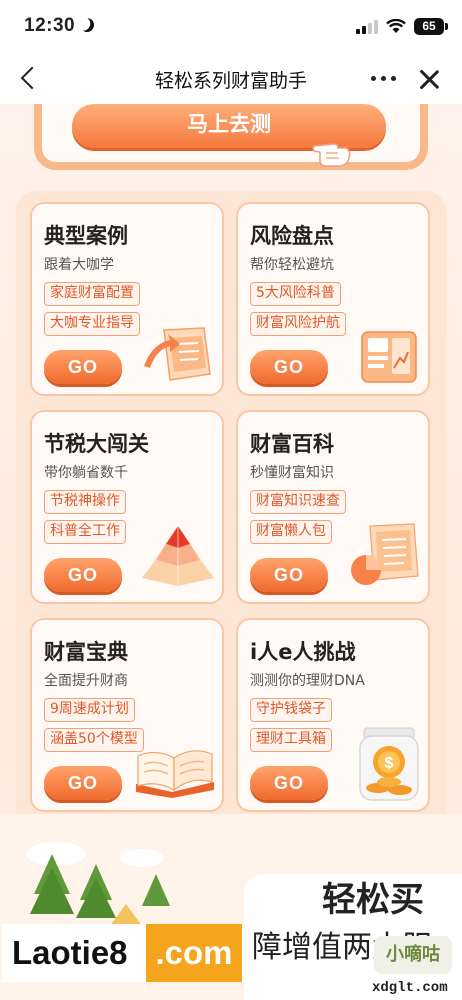  What do you see at coordinates (177, 354) in the screenshot?
I see `documents-arrow-icon` at bounding box center [177, 354].